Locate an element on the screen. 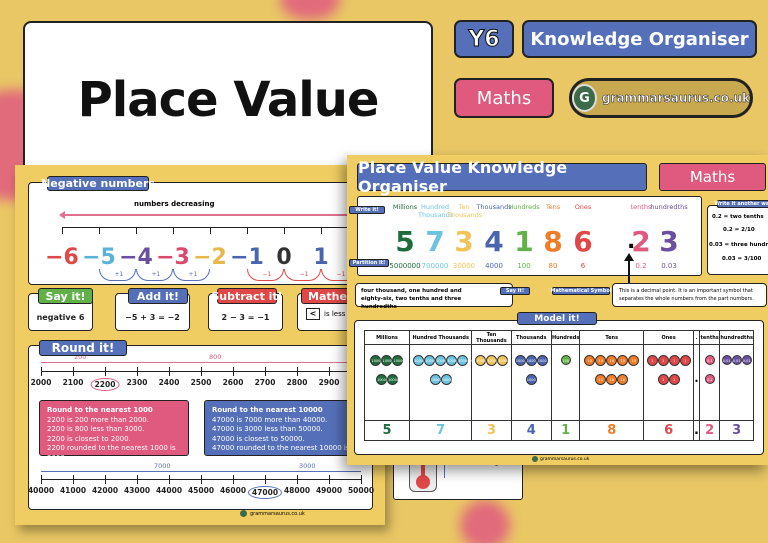 This screenshot has height=543, width=768. another-way-line: 0.2 = 2/10 is located at coordinates (739, 230).